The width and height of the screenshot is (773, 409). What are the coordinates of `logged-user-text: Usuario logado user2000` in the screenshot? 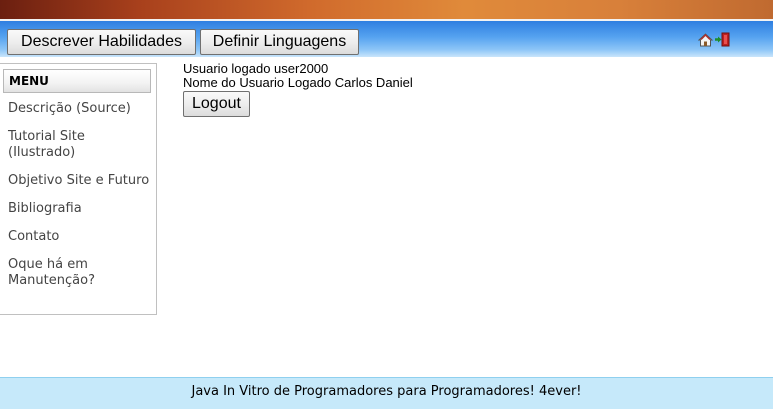 It's located at (256, 68).